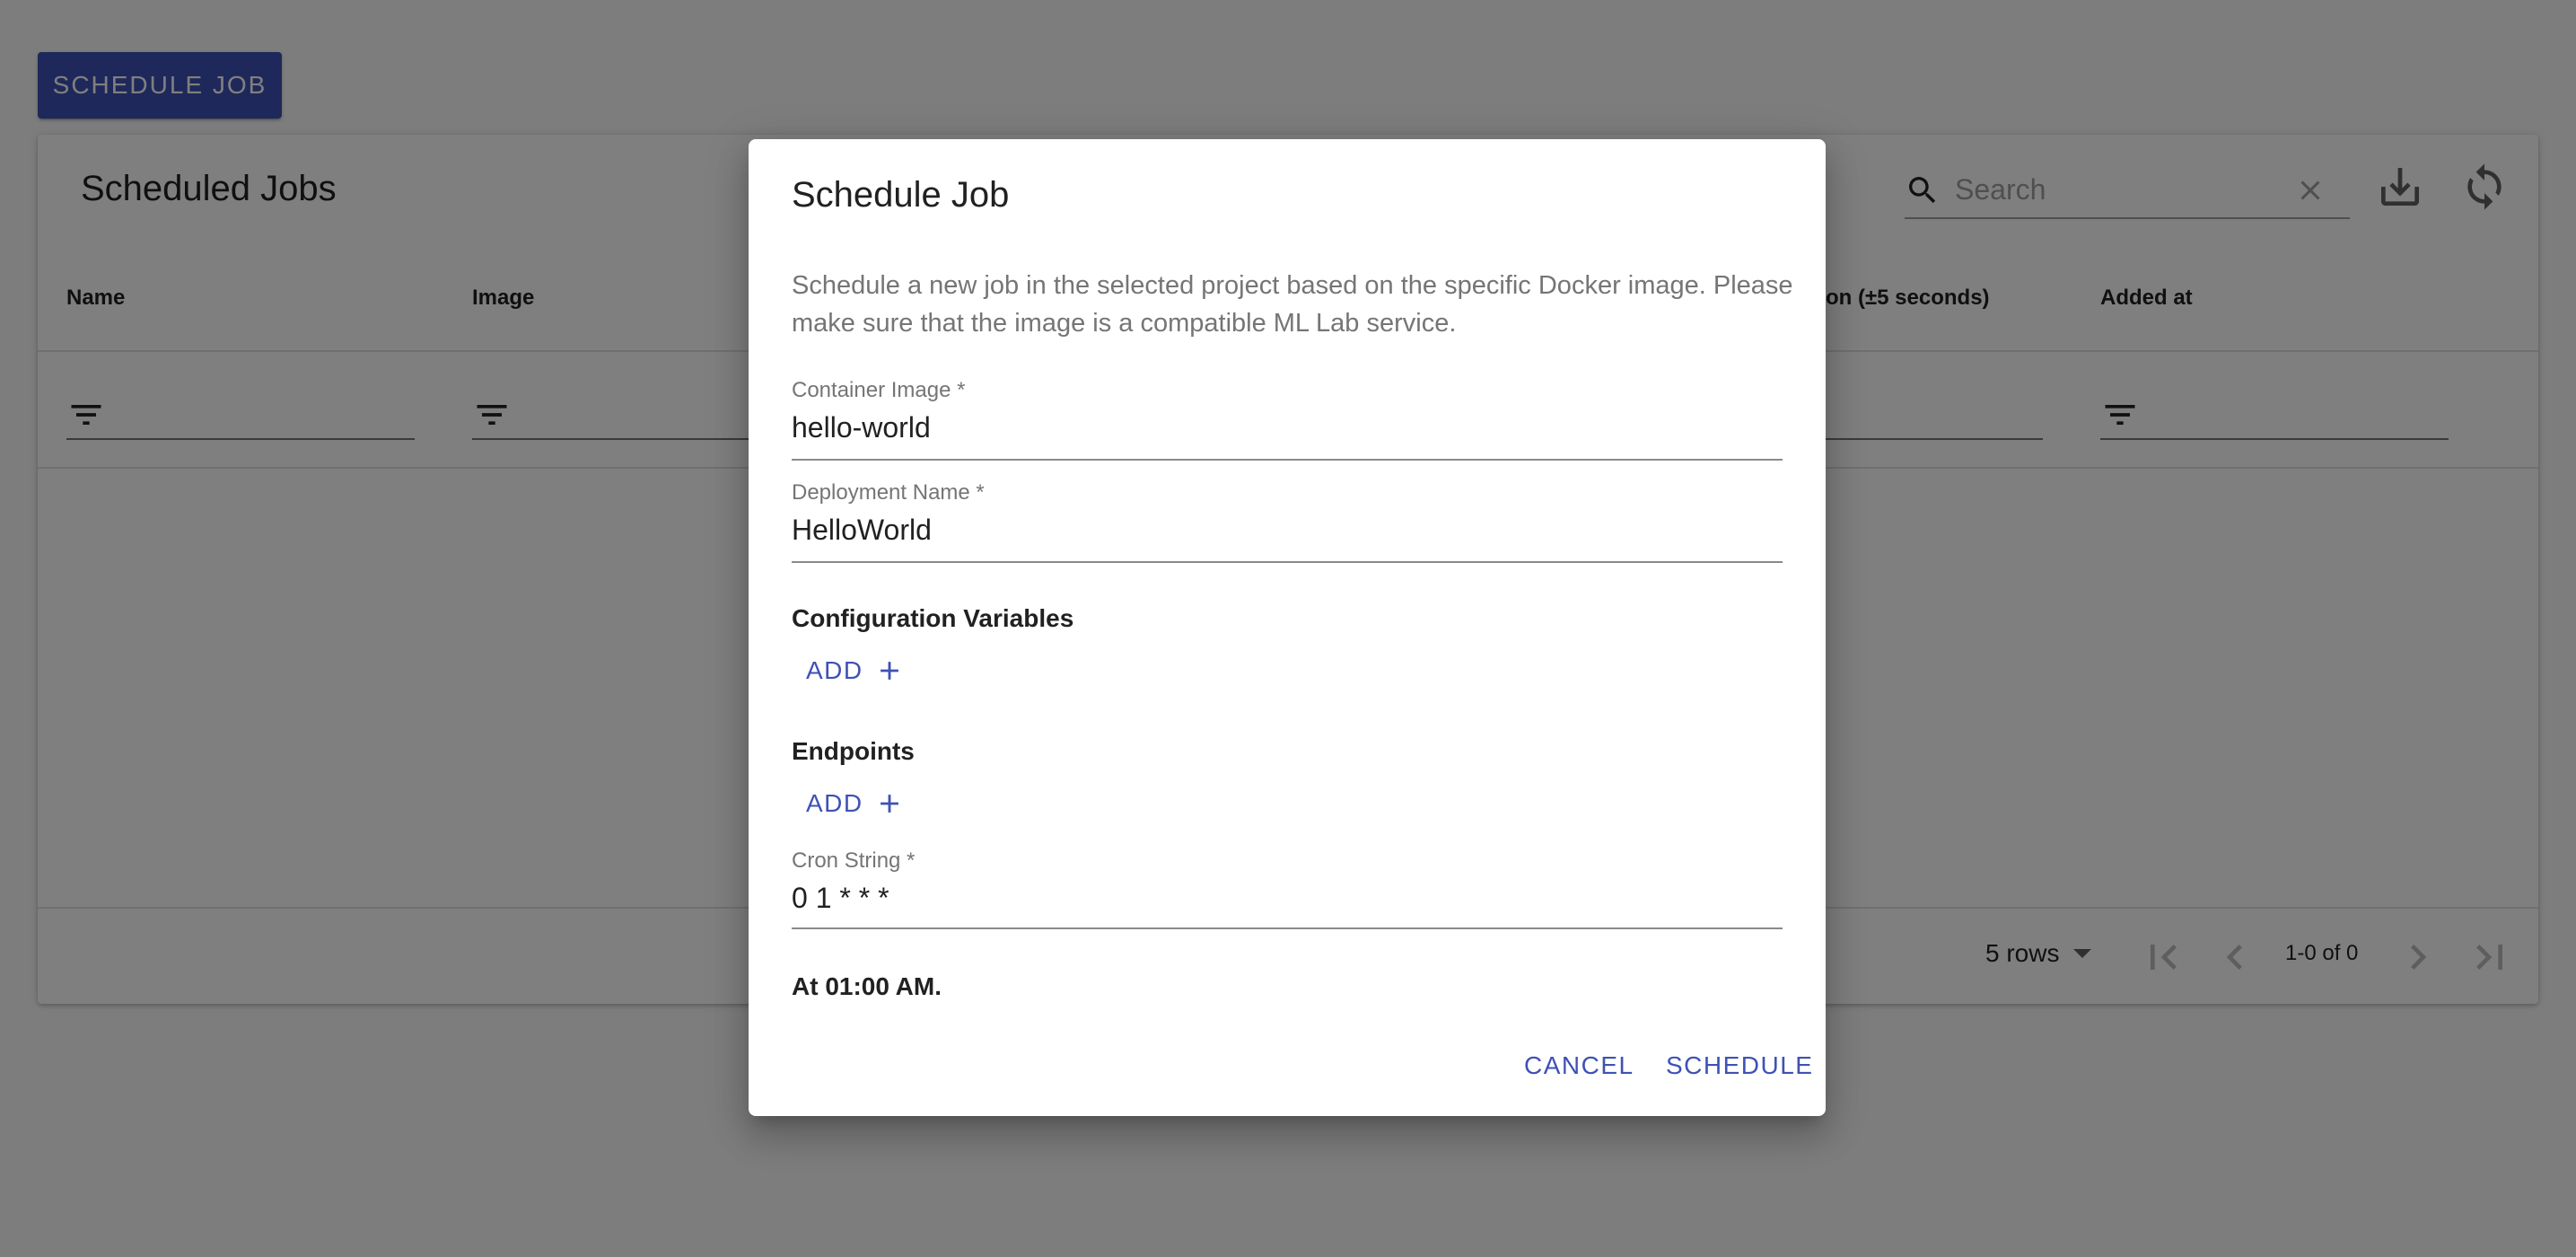  Describe the element at coordinates (1579, 1066) in the screenshot. I see `cancel-button: CANCEL` at that location.